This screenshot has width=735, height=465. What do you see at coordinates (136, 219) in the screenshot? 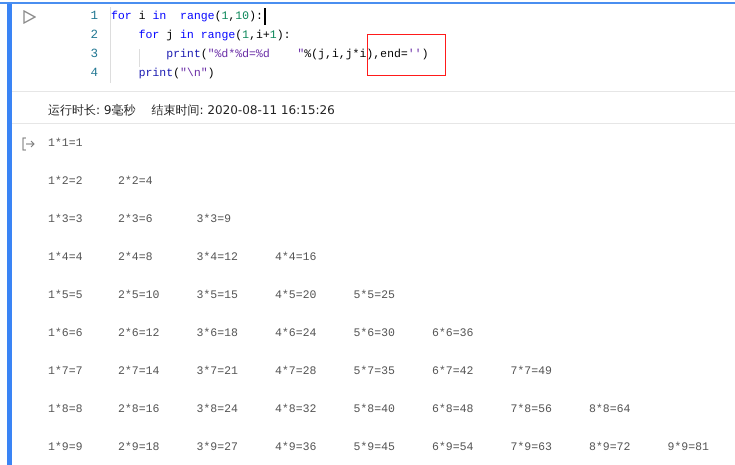
I see `output-text: 2*3=6` at bounding box center [136, 219].